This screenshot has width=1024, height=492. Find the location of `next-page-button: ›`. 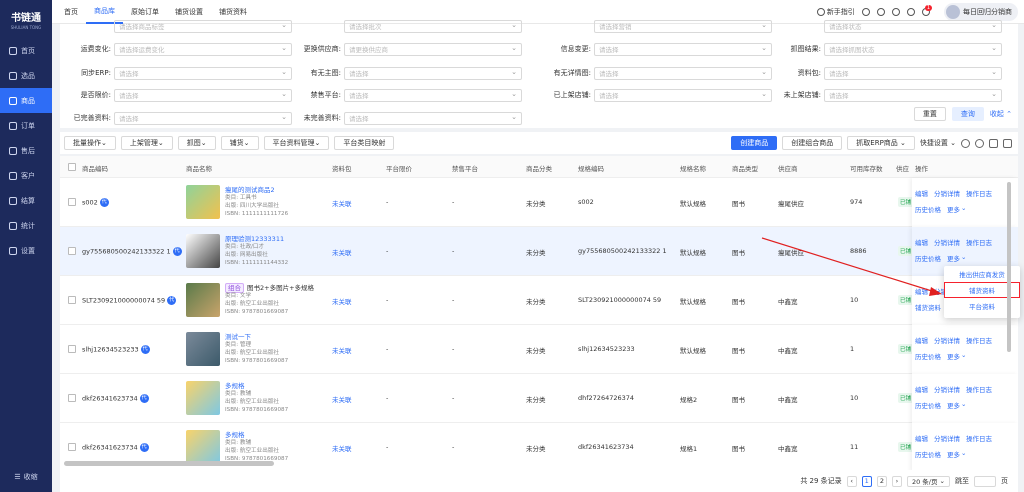

next-page-button: › is located at coordinates (896, 481).